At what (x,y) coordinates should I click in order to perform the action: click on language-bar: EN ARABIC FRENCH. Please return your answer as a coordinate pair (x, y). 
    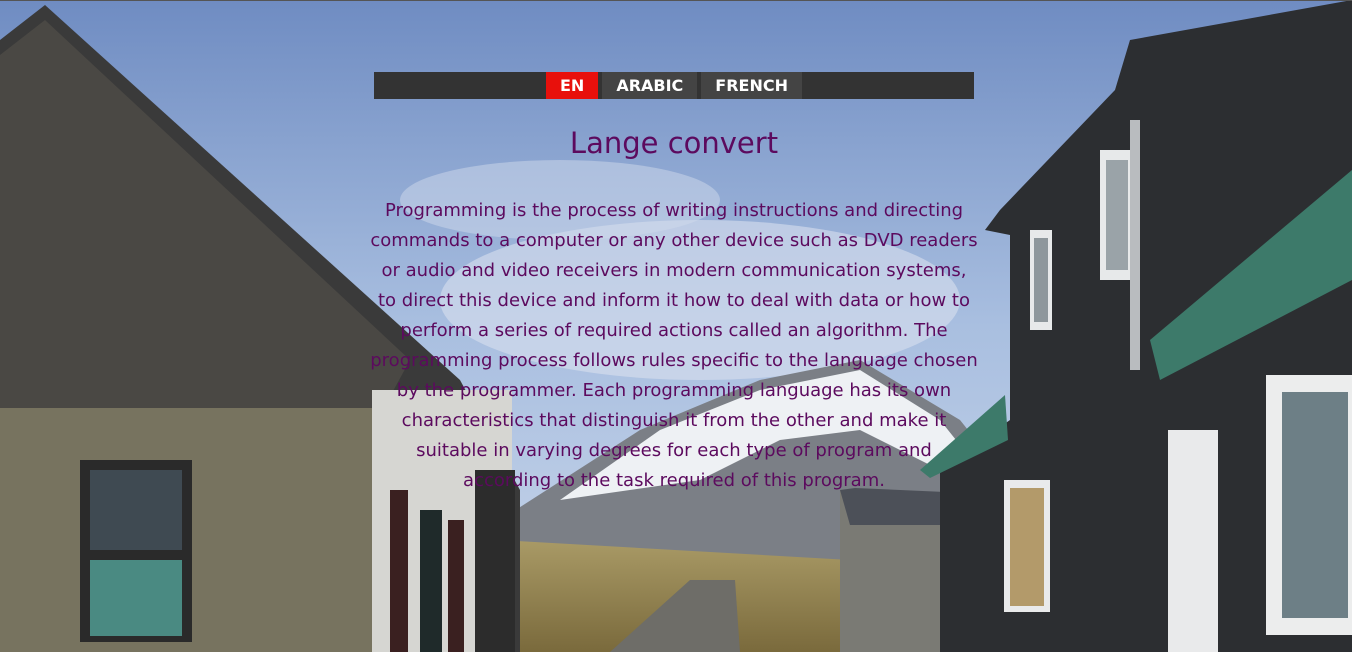
    Looking at the image, I should click on (674, 85).